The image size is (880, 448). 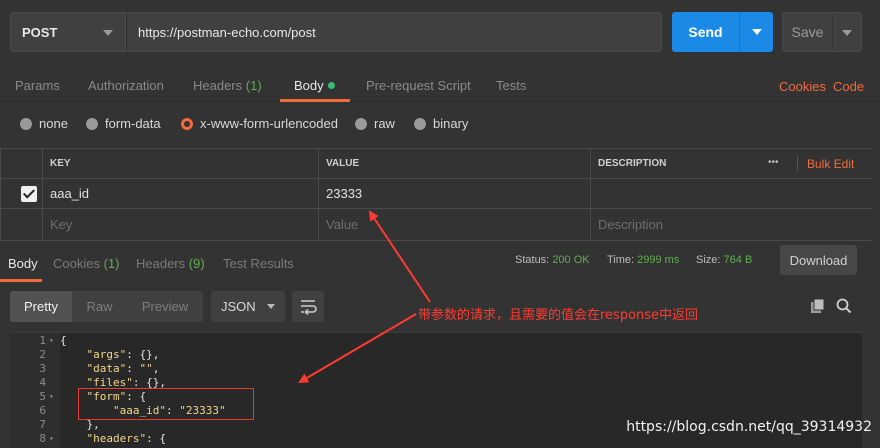 What do you see at coordinates (123, 123) in the screenshot?
I see `radio-form-data: form-data` at bounding box center [123, 123].